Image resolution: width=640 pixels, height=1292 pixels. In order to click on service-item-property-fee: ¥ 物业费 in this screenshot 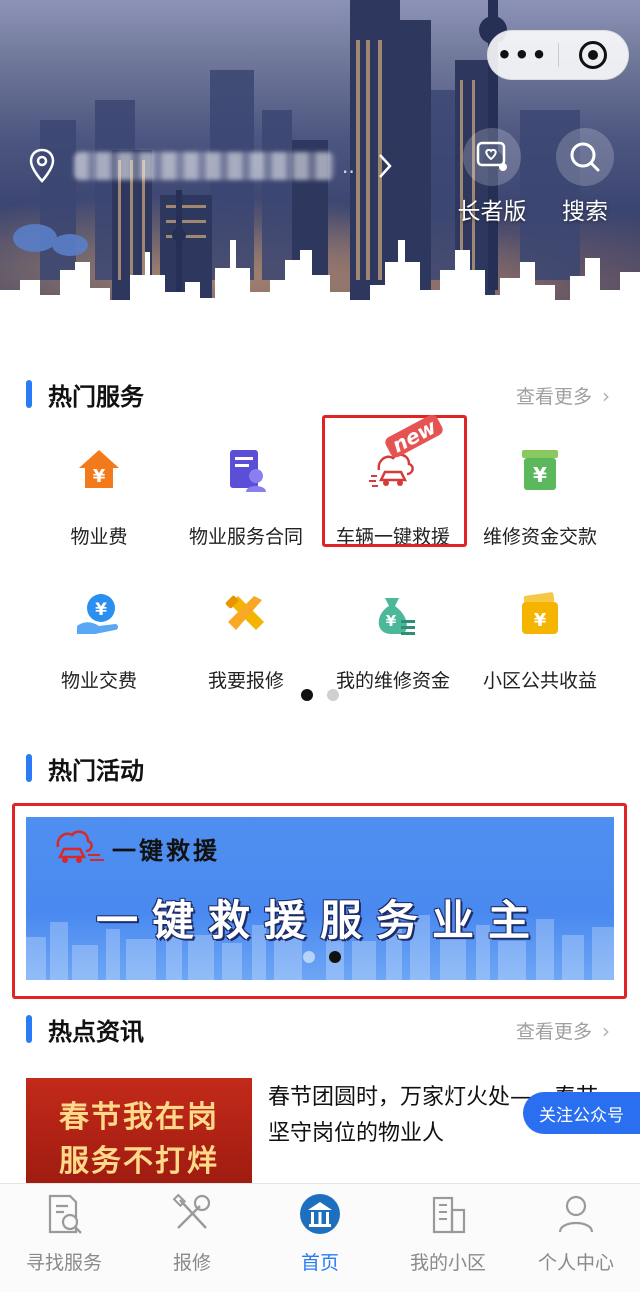, I will do `click(99, 497)`.